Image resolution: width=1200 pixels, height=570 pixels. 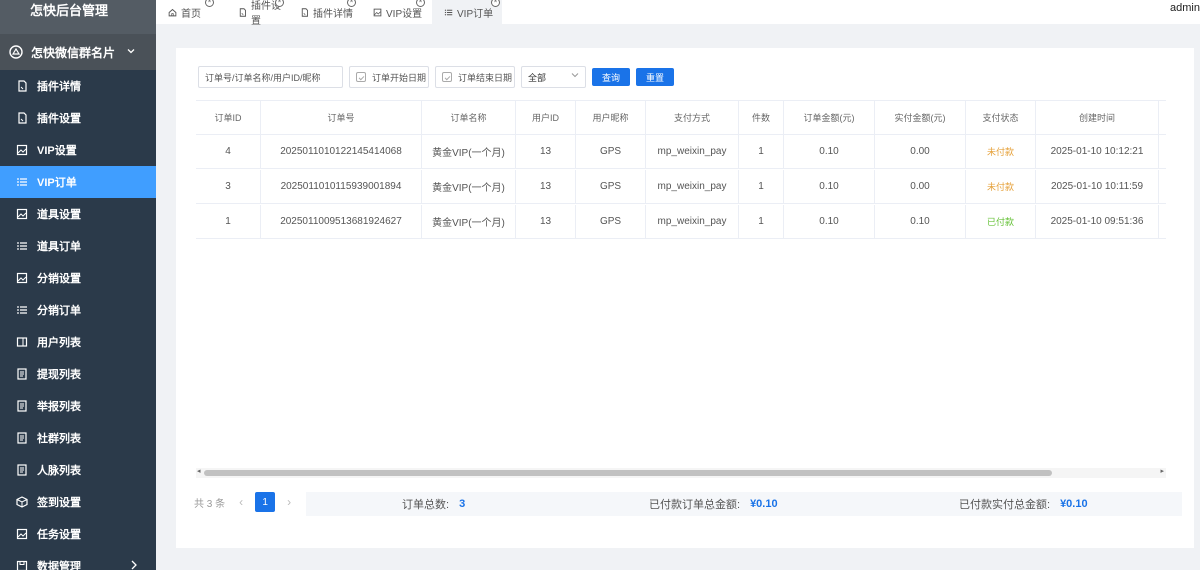 What do you see at coordinates (553, 77) in the screenshot?
I see `status-select: 全部` at bounding box center [553, 77].